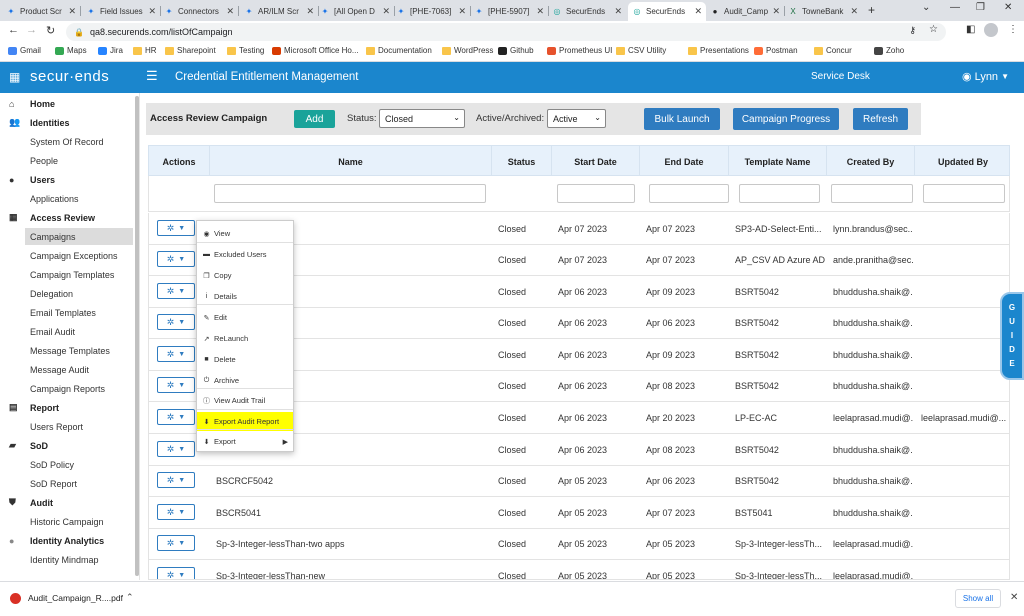 The image size is (1024, 616). Describe the element at coordinates (245, 359) in the screenshot. I see `dropdown-item-delete: ■ Delete` at that location.